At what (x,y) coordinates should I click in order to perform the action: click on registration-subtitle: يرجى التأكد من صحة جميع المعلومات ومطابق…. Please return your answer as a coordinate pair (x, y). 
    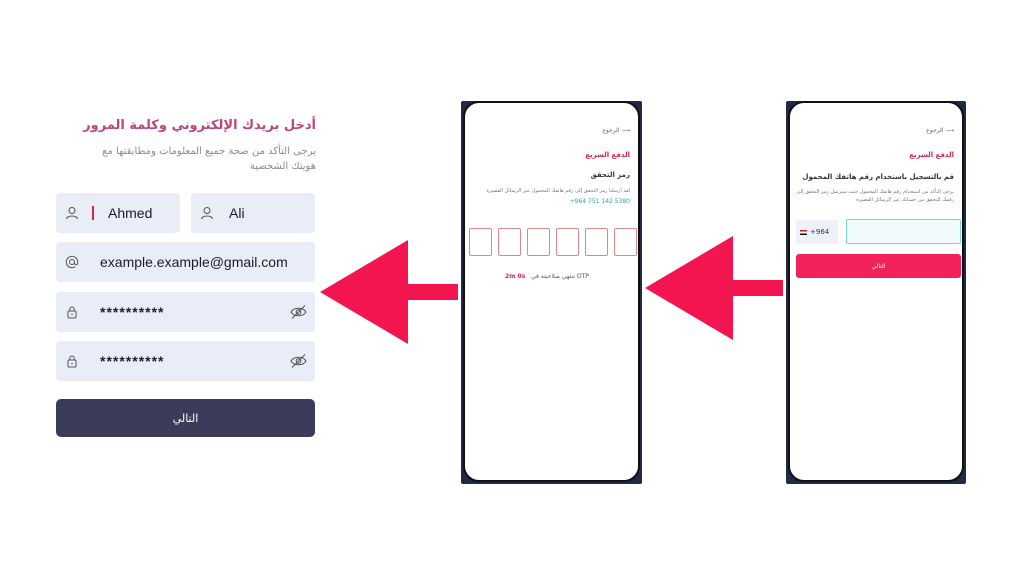
    Looking at the image, I should click on (209, 159).